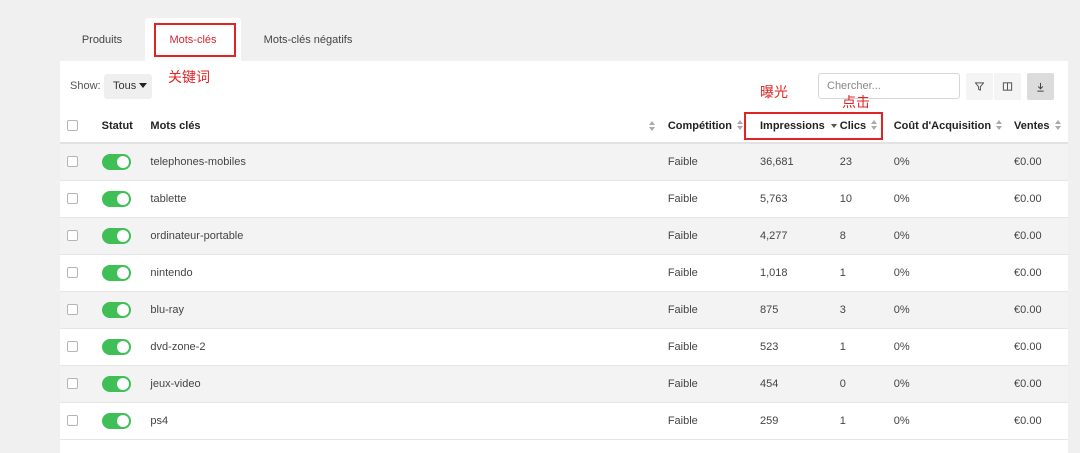 This screenshot has width=1080, height=453. What do you see at coordinates (404, 421) in the screenshot?
I see `keyword-cell: ps4` at bounding box center [404, 421].